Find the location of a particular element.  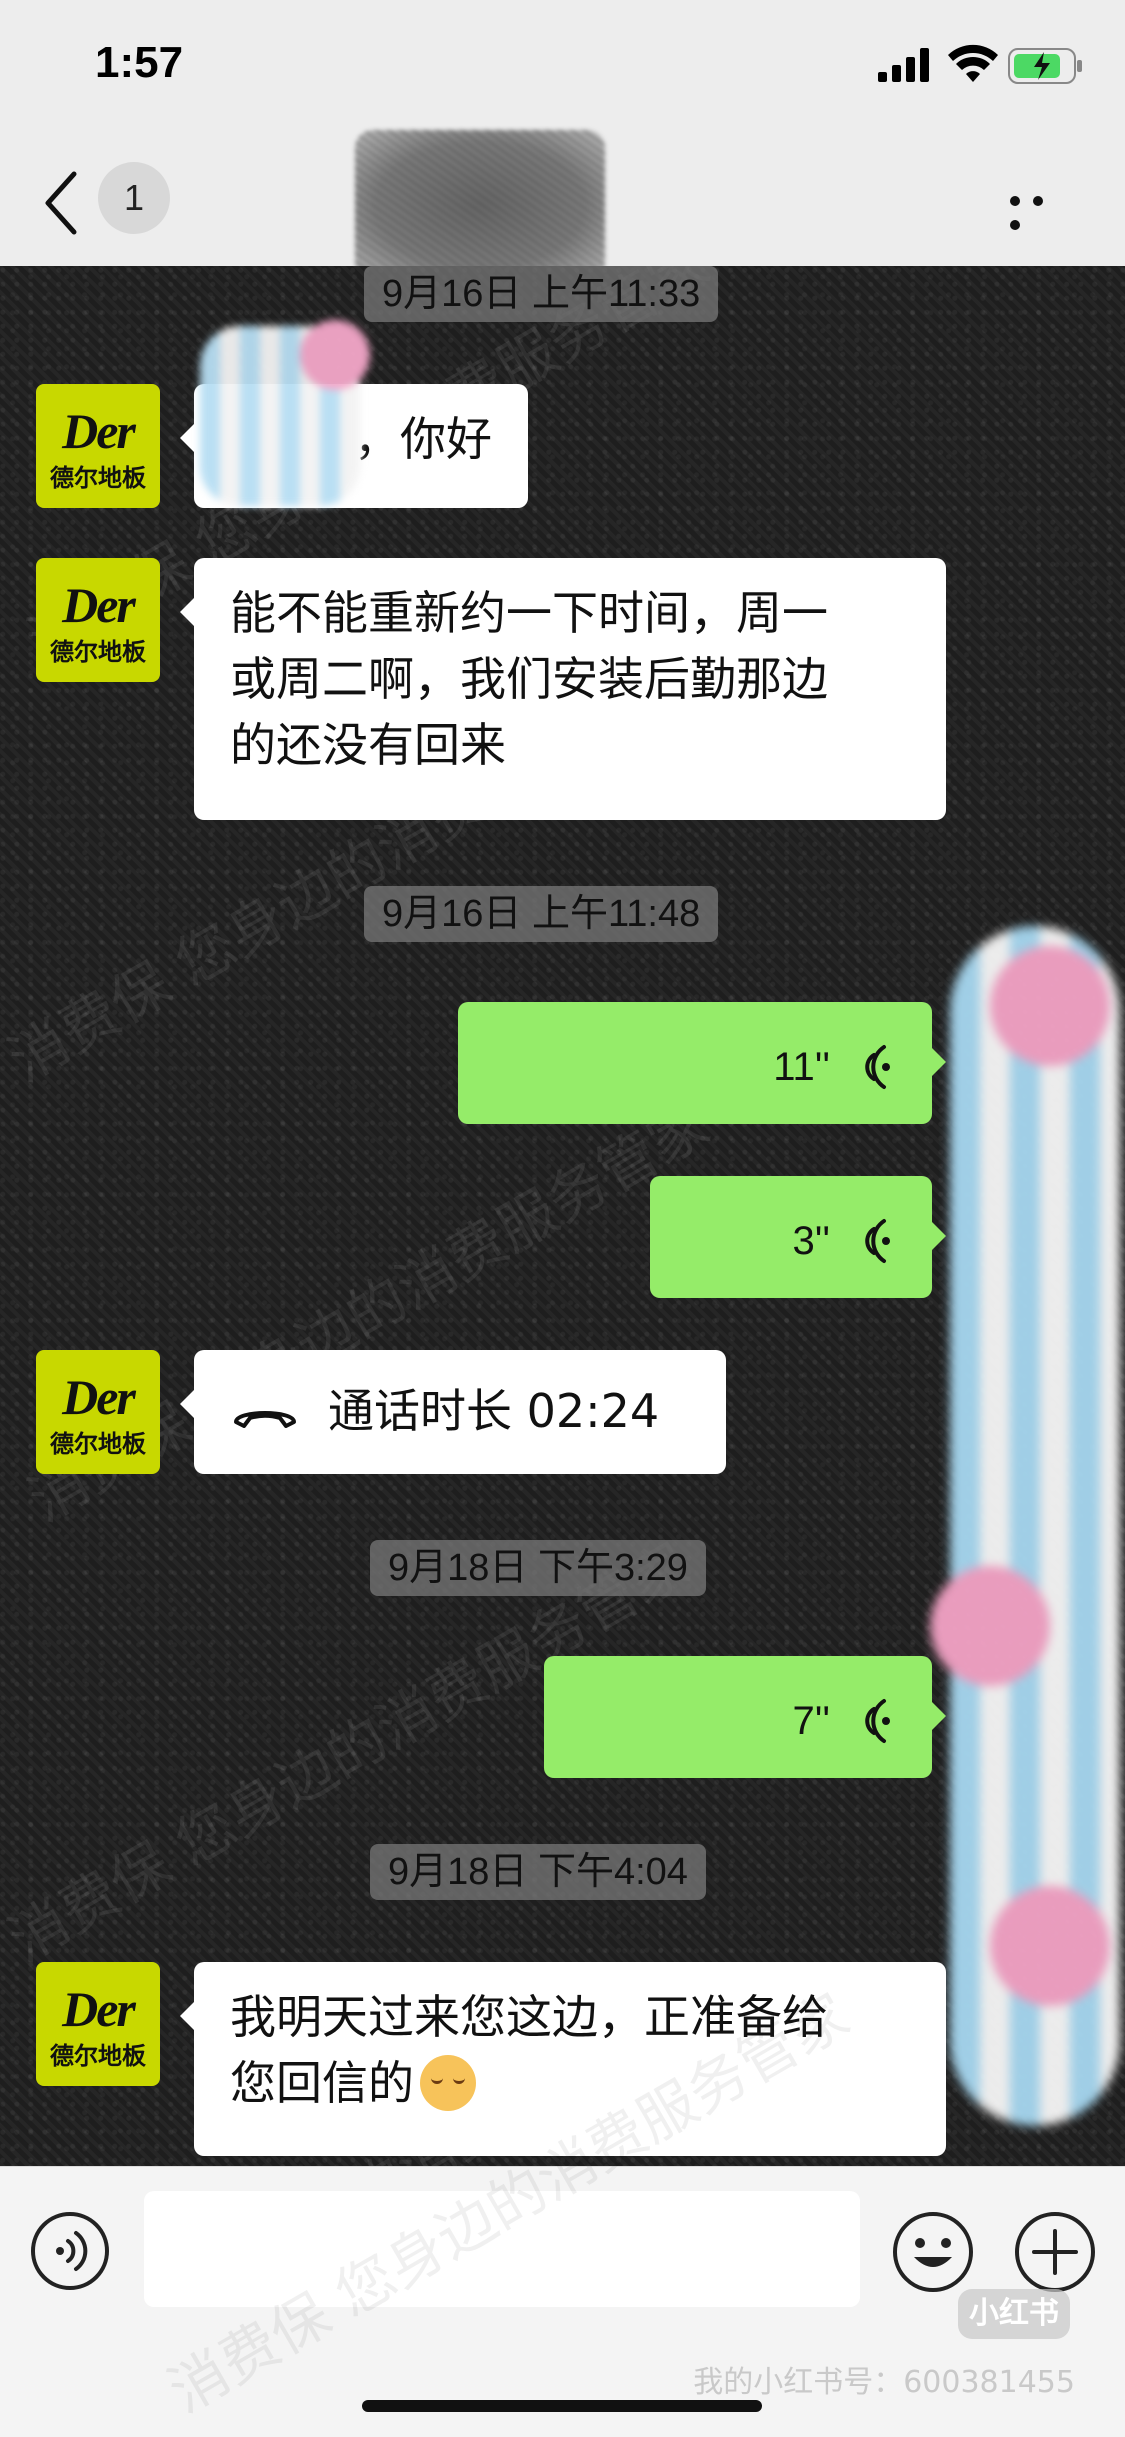

message-bubble-incoming: 能不能重新约一下时间，周一 或周二啊，我们安装后勤那边 的还没有回来 is located at coordinates (563, 689).